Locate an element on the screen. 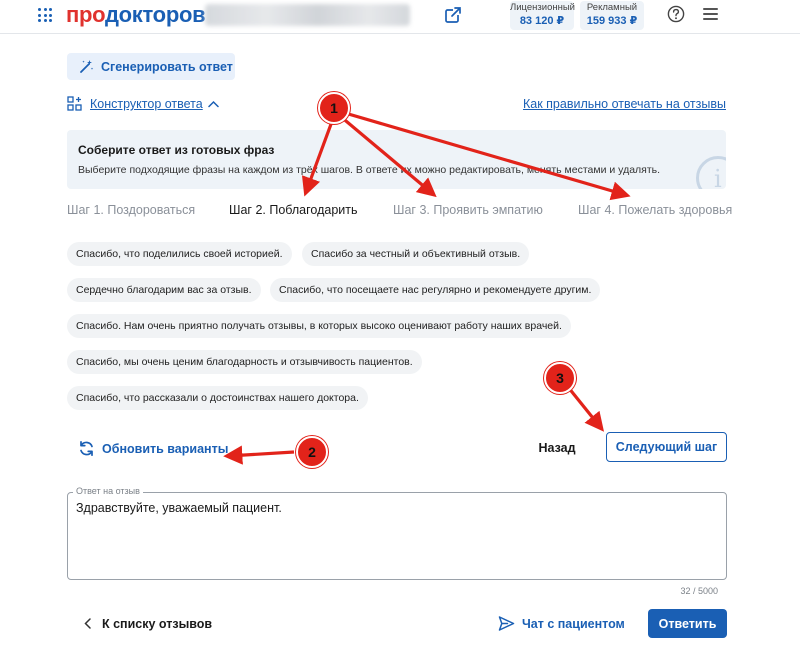 The width and height of the screenshot is (800, 646). apps-grid-icon is located at coordinates (45, 15).